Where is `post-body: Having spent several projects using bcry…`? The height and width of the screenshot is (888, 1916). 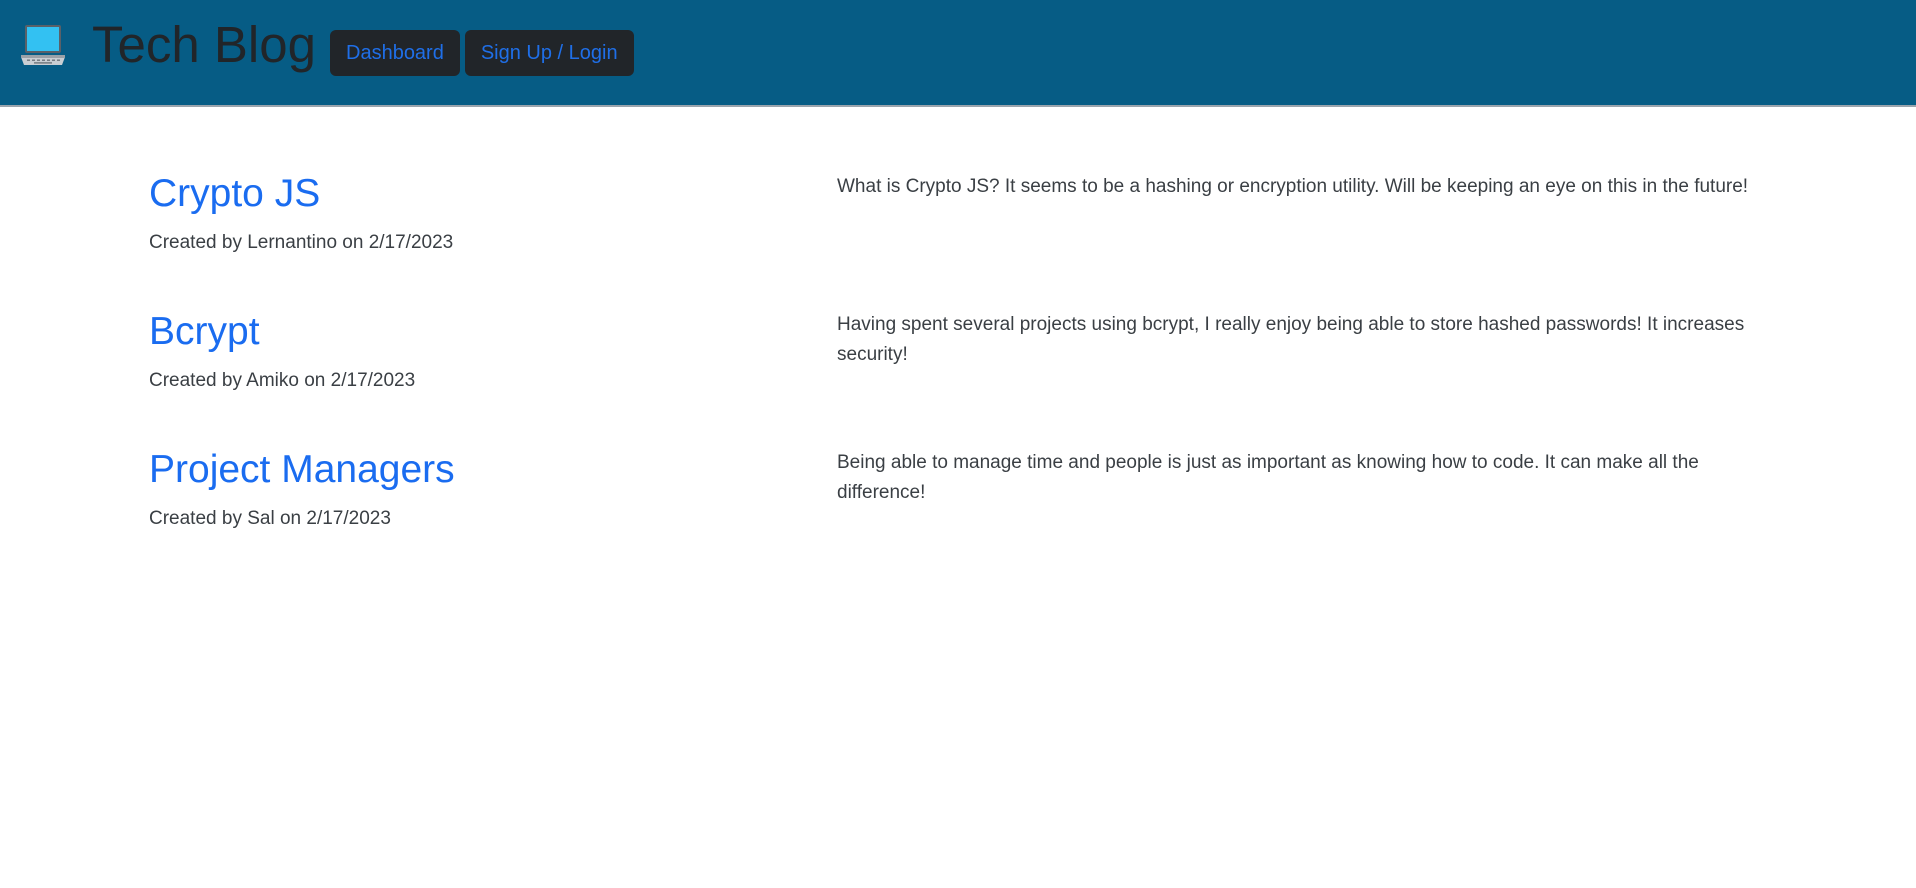 post-body: Having spent several projects using bcry… is located at coordinates (1291, 339).